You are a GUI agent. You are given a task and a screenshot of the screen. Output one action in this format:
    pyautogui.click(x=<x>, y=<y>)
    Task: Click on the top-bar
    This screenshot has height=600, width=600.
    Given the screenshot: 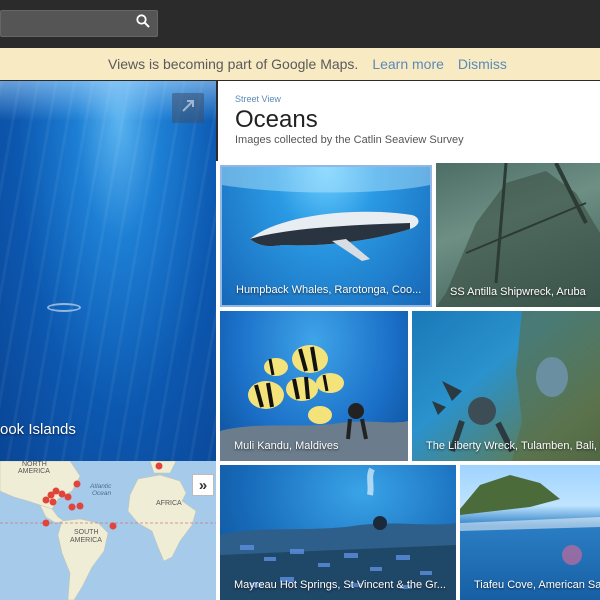 What is the action you would take?
    pyautogui.click(x=300, y=24)
    